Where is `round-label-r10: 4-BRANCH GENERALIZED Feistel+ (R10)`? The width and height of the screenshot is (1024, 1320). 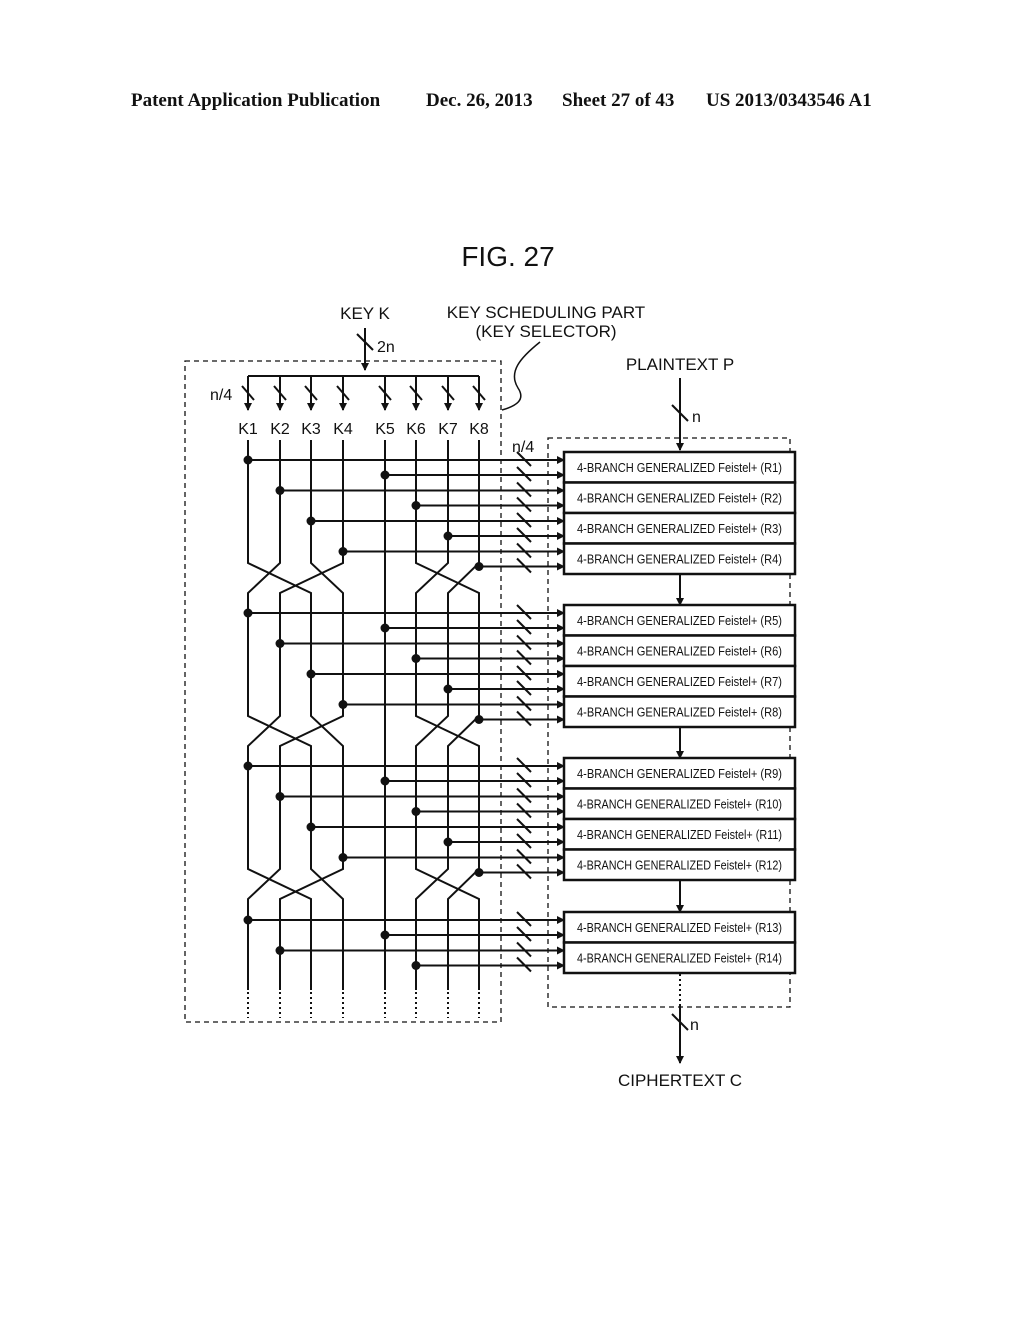
round-label-r10: 4-BRANCH GENERALIZED Feistel+ (R10) is located at coordinates (679, 804).